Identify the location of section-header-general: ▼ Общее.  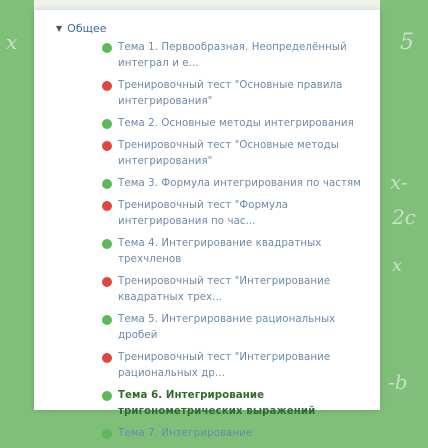
(81, 28).